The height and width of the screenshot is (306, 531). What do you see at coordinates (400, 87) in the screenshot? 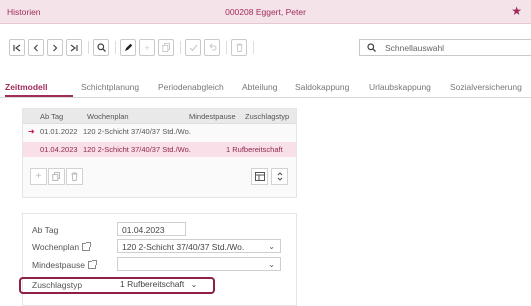
I see `tab-urlaubskappung: Urlaubskappung` at bounding box center [400, 87].